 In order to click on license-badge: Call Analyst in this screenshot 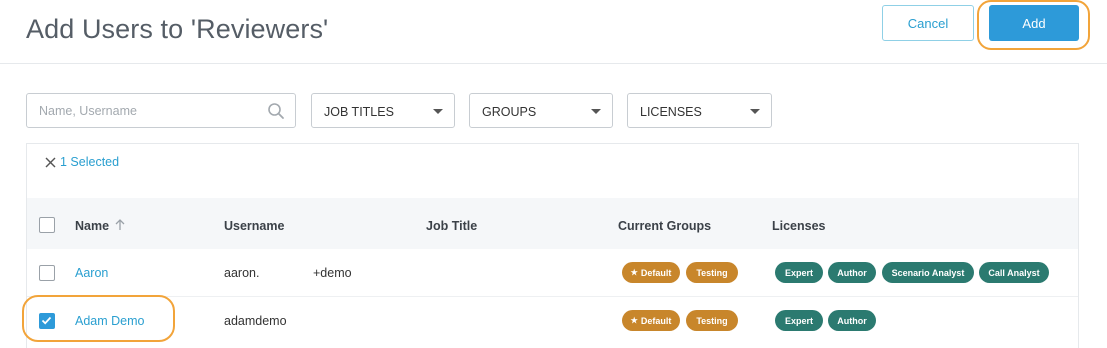, I will do `click(1014, 272)`.